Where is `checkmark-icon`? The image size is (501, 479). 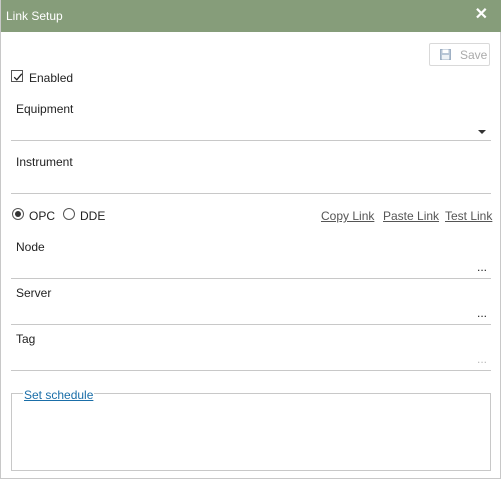
checkmark-icon is located at coordinates (18, 77).